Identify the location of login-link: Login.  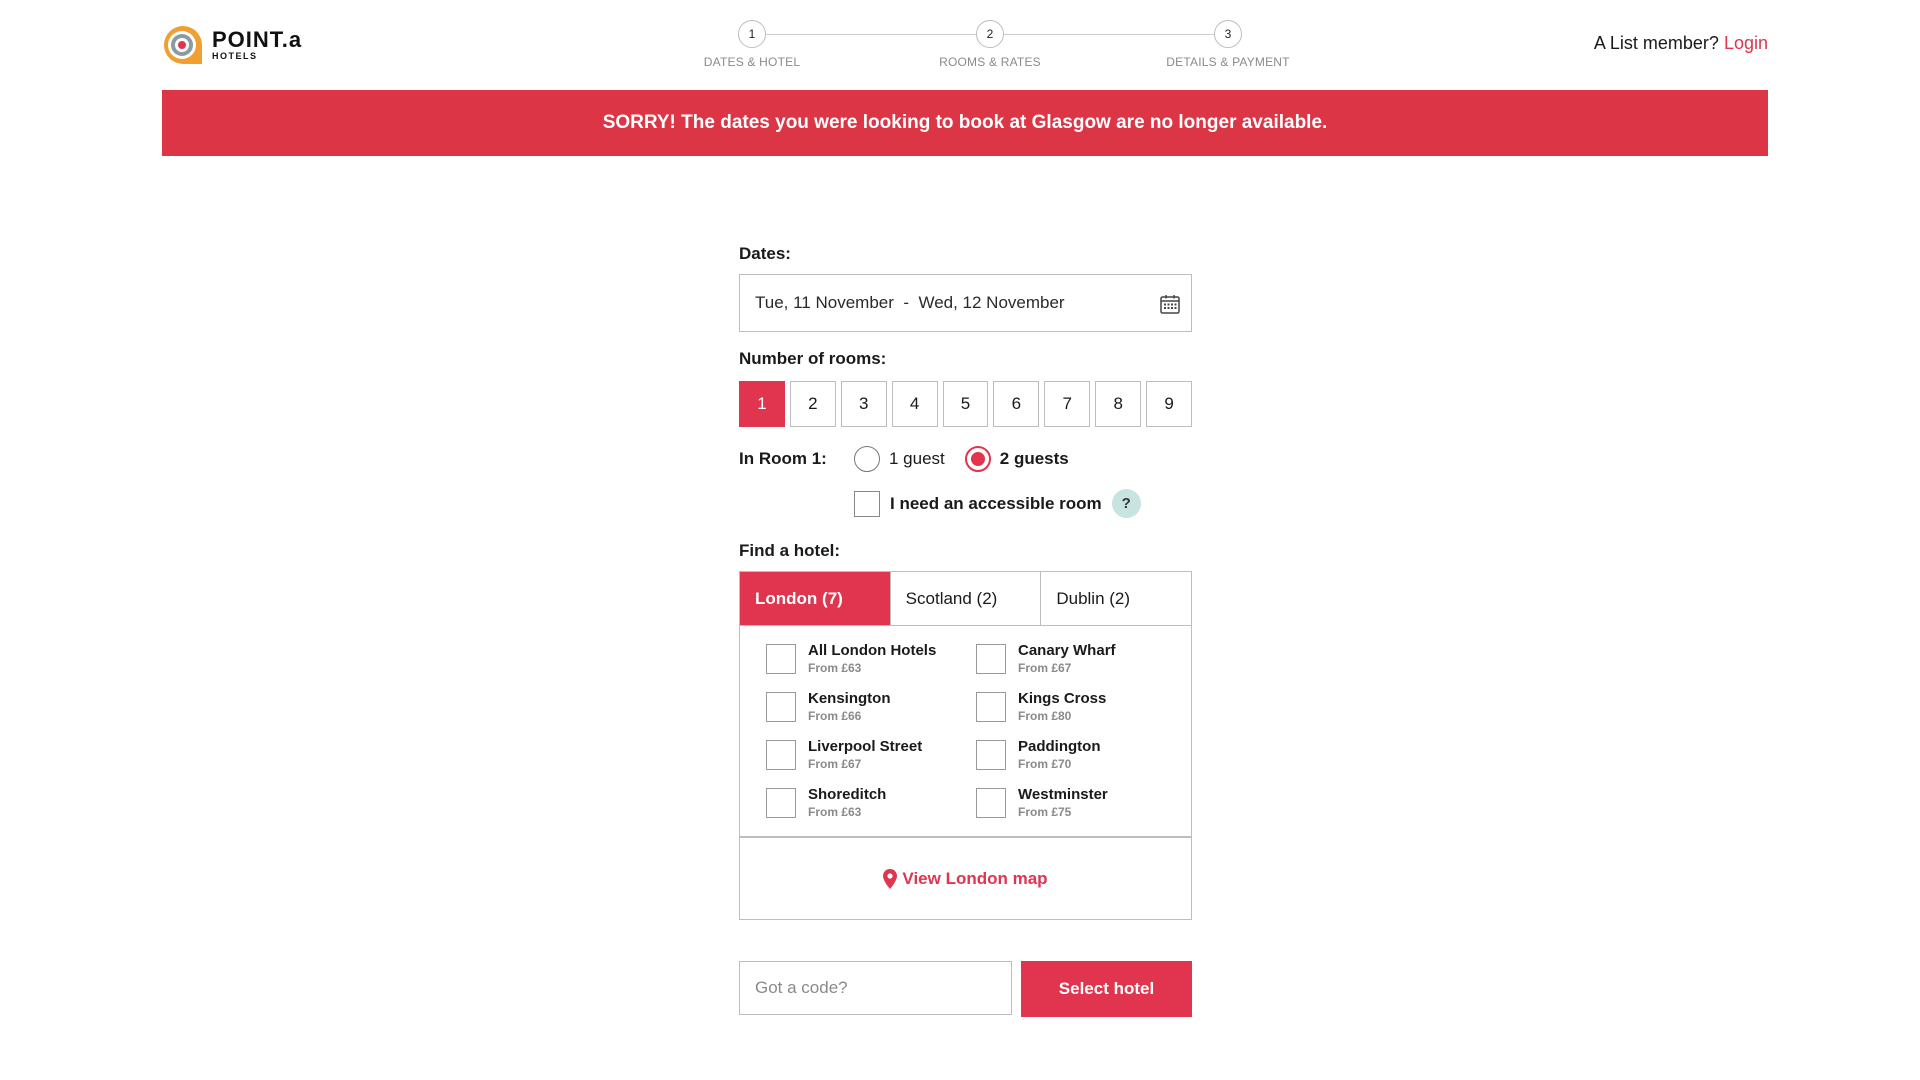
(1746, 43).